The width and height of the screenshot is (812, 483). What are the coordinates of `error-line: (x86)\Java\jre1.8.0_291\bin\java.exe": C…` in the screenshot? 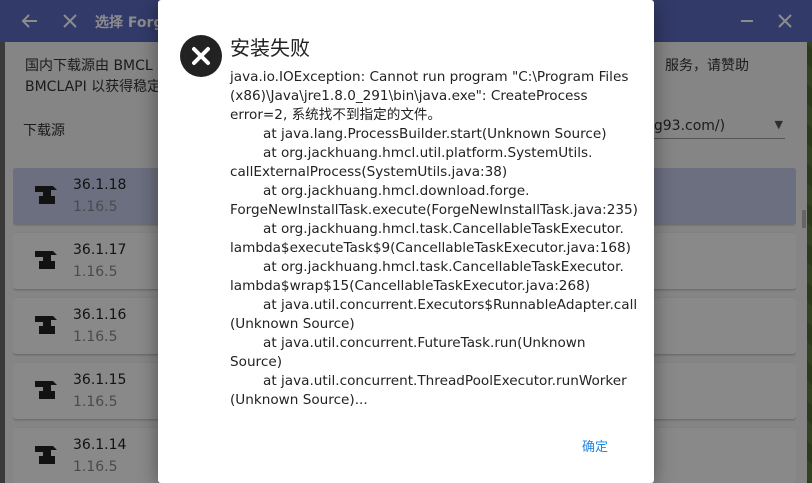 It's located at (409, 96).